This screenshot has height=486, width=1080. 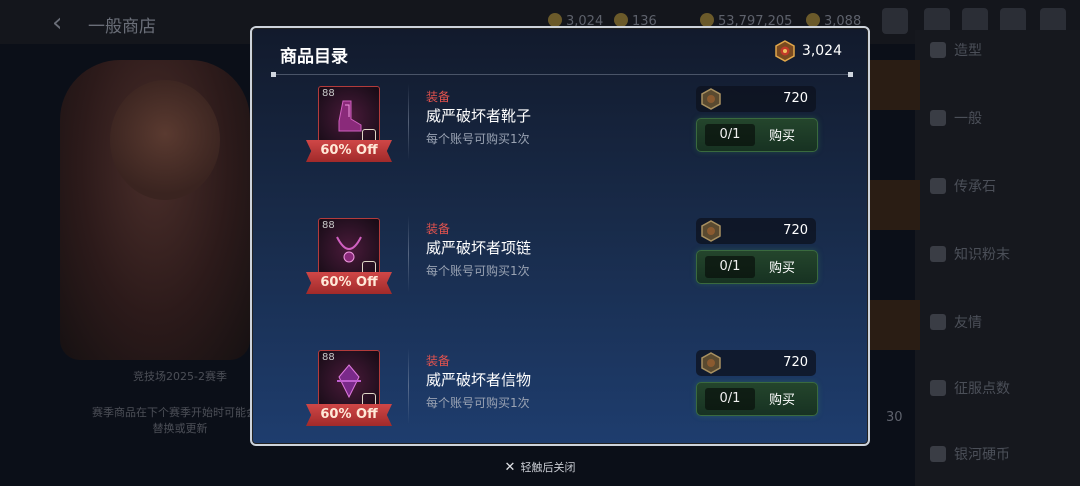 What do you see at coordinates (57, 23) in the screenshot?
I see `back-arrow-icon: ‹` at bounding box center [57, 23].